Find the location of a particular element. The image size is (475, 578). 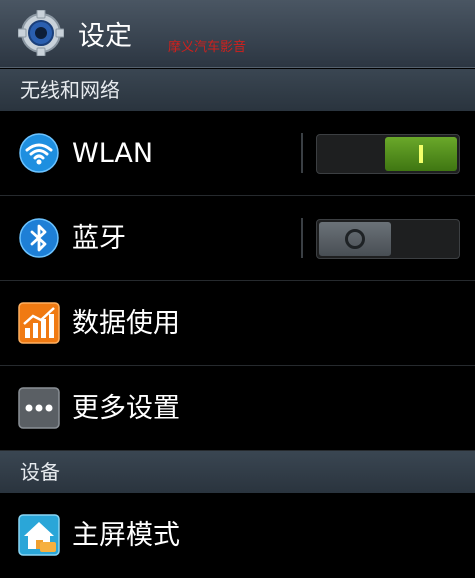

toggle-off-knob is located at coordinates (355, 239).